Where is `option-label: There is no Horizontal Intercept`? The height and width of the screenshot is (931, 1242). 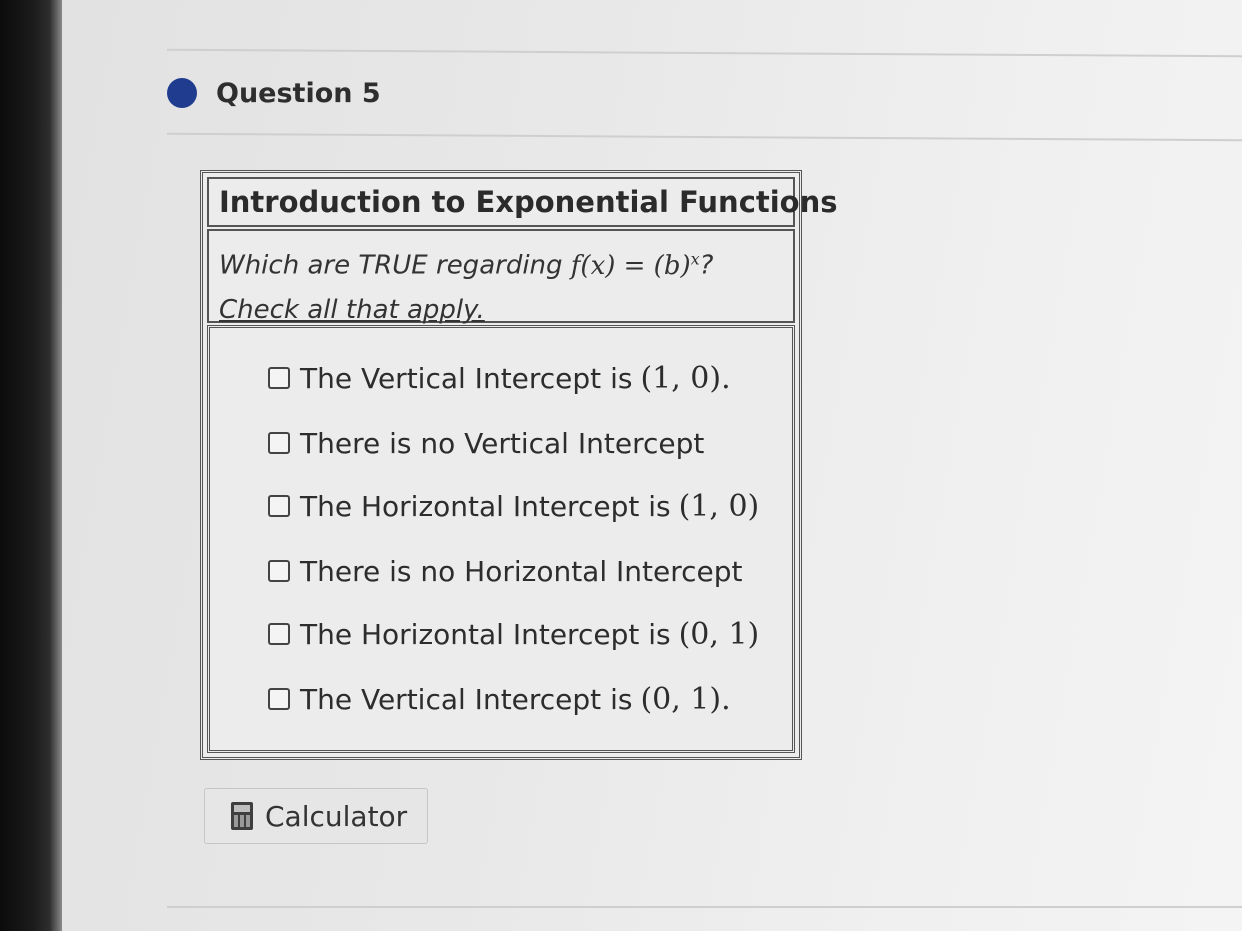 option-label: There is no Horizontal Intercept is located at coordinates (521, 571).